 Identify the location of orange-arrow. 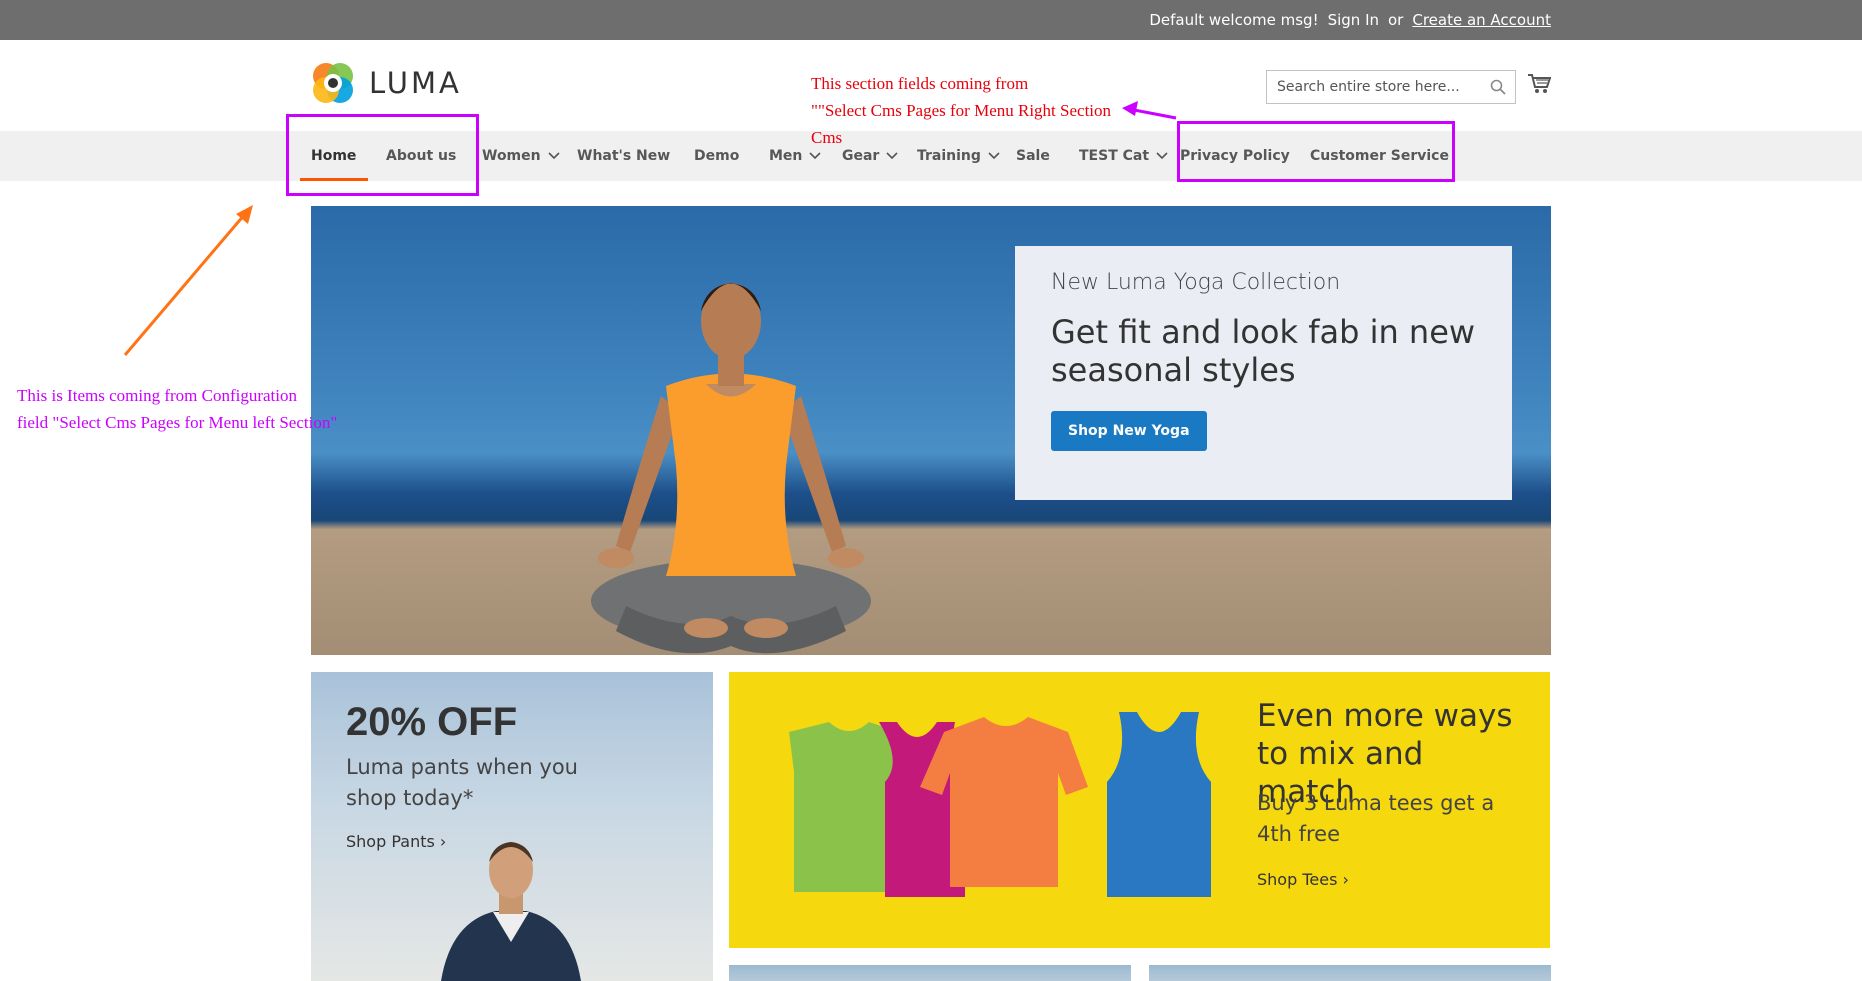
(185, 284).